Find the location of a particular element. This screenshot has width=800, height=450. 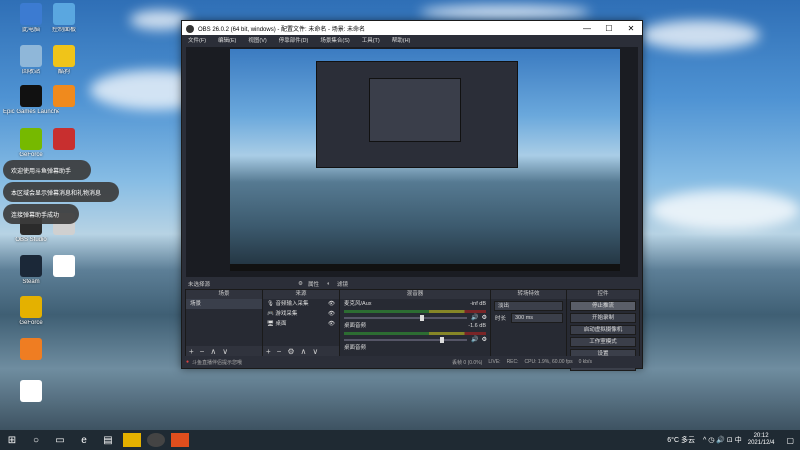

filters-button: 滤镜 is located at coordinates (342, 284).